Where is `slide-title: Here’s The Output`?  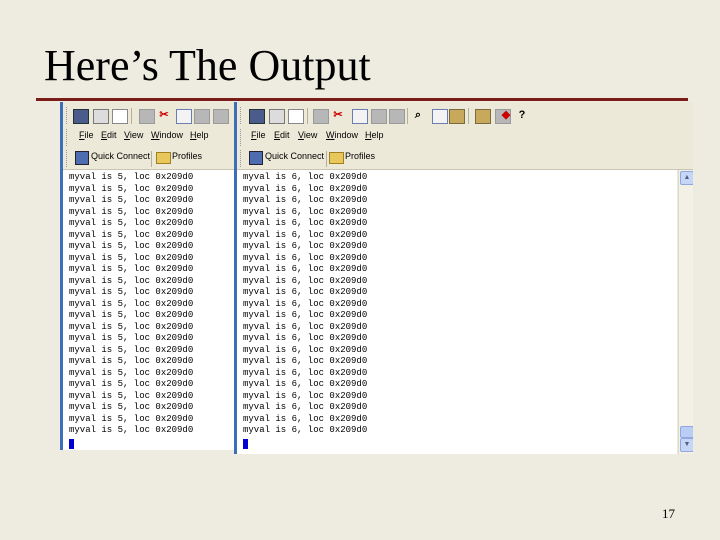 slide-title: Here’s The Output is located at coordinates (207, 65).